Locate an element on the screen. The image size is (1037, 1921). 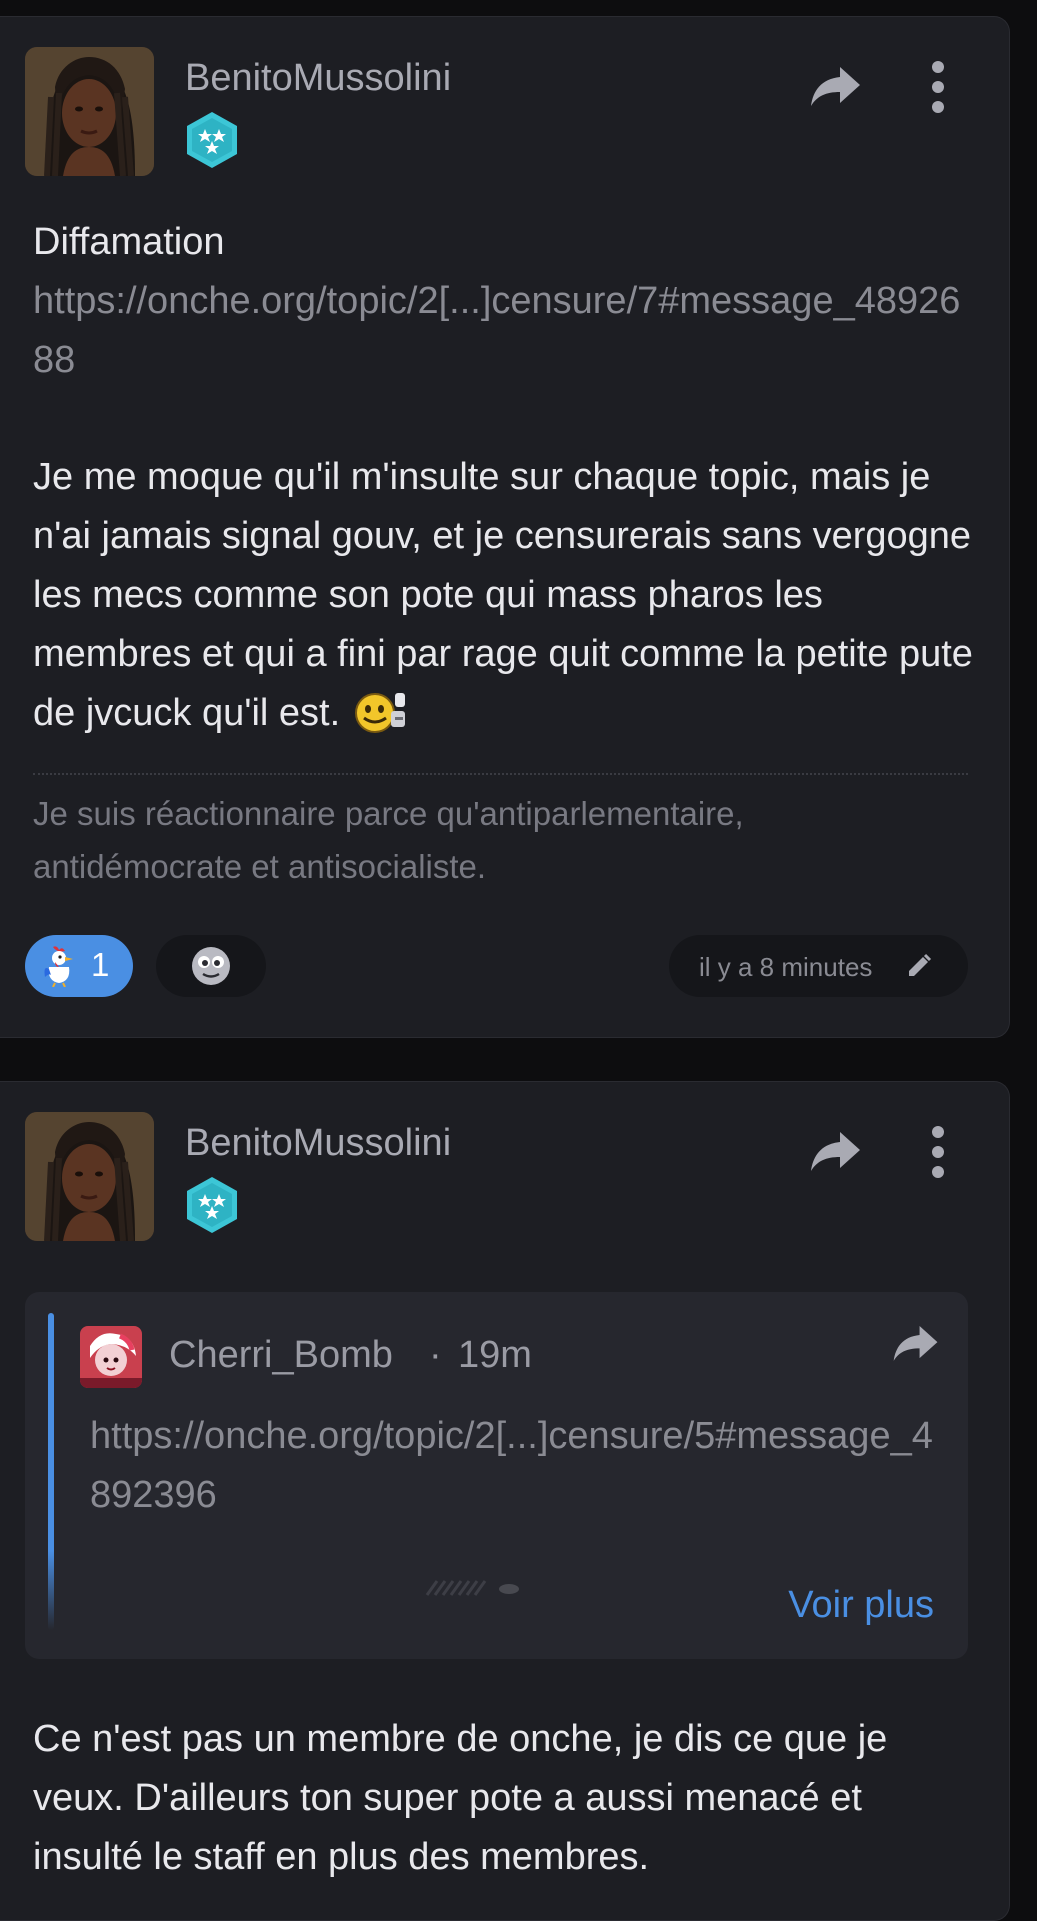
reaction-count: 1 is located at coordinates (100, 964).